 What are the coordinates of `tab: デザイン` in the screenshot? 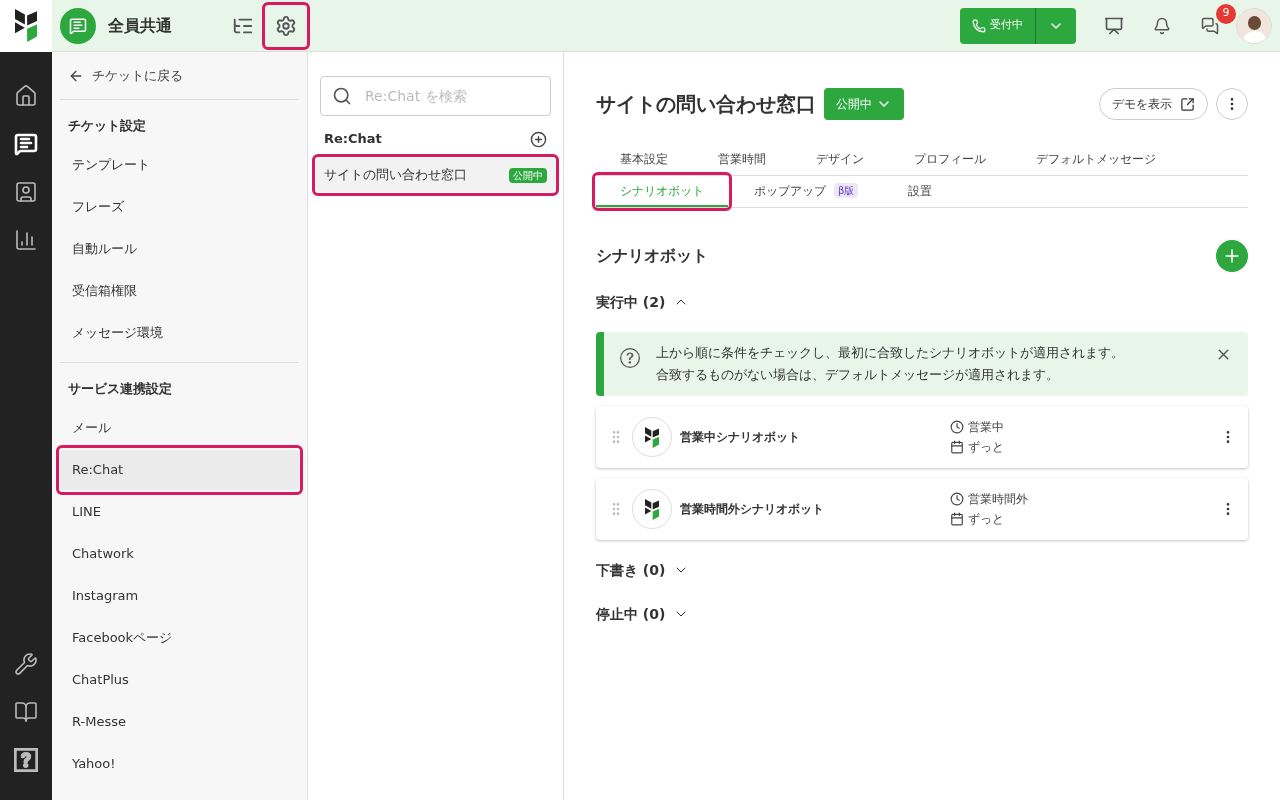 It's located at (840, 159).